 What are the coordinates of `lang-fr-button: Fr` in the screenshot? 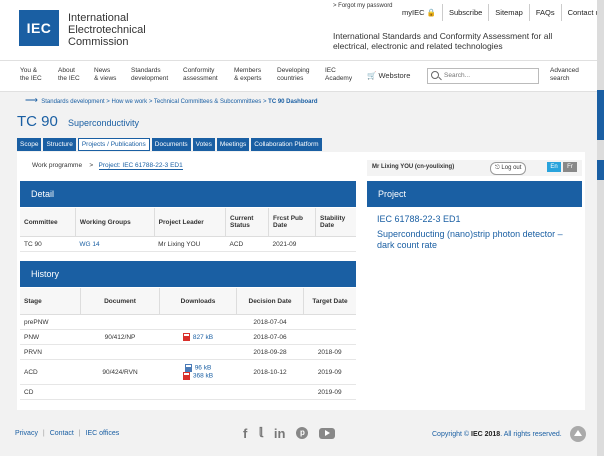 It's located at (570, 167).